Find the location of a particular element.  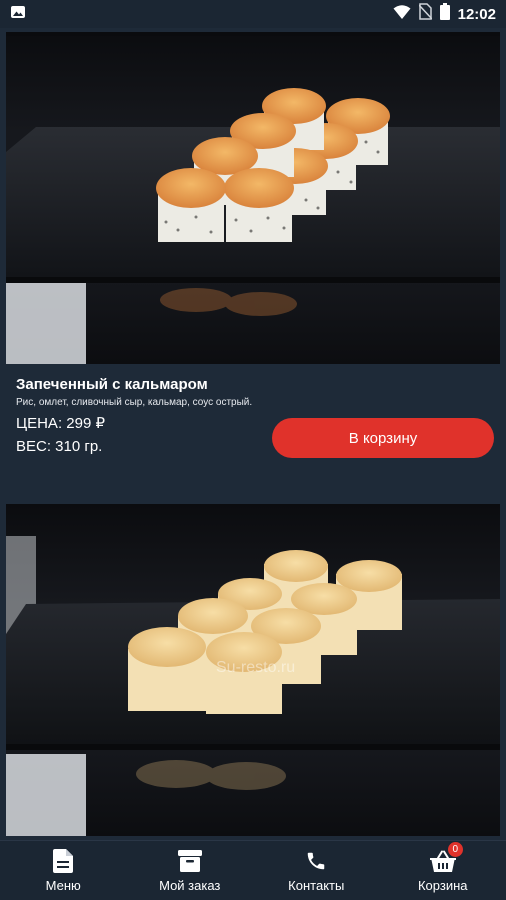

tab-contacts: Контакты is located at coordinates (316, 870).